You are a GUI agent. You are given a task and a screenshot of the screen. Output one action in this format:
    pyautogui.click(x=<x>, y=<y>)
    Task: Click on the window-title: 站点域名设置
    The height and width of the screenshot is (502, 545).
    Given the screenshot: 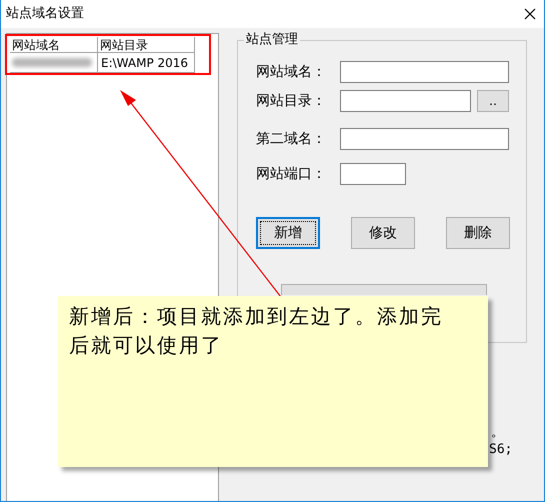 What is the action you would take?
    pyautogui.click(x=45, y=14)
    